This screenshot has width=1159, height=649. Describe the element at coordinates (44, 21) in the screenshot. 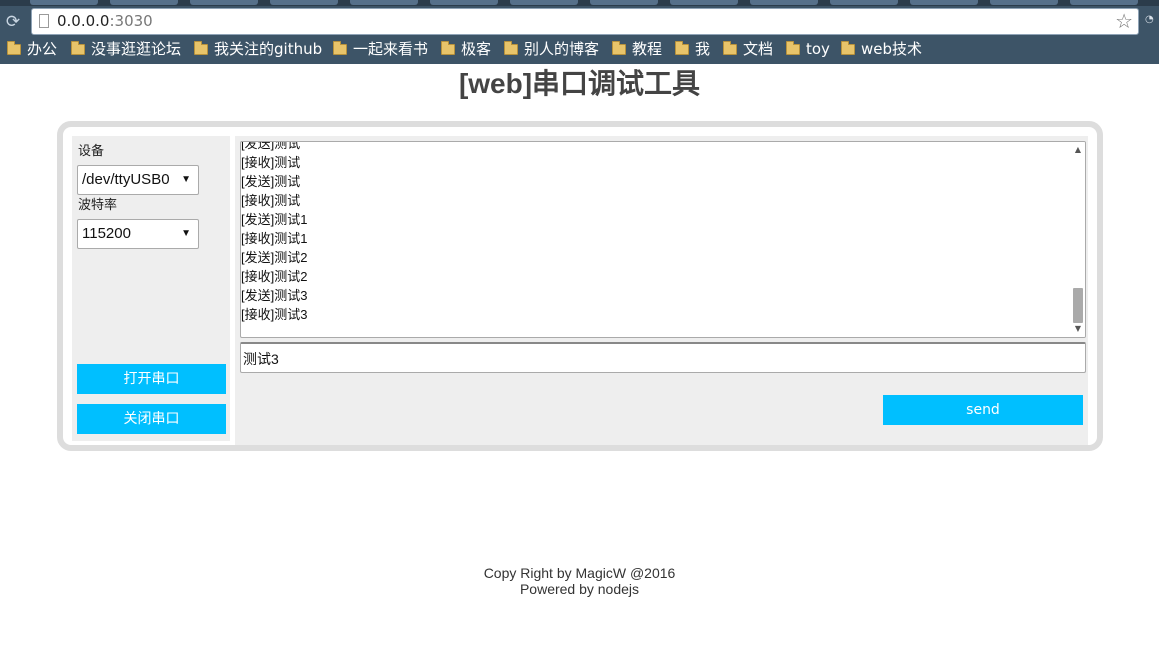

I see `page-icon` at that location.